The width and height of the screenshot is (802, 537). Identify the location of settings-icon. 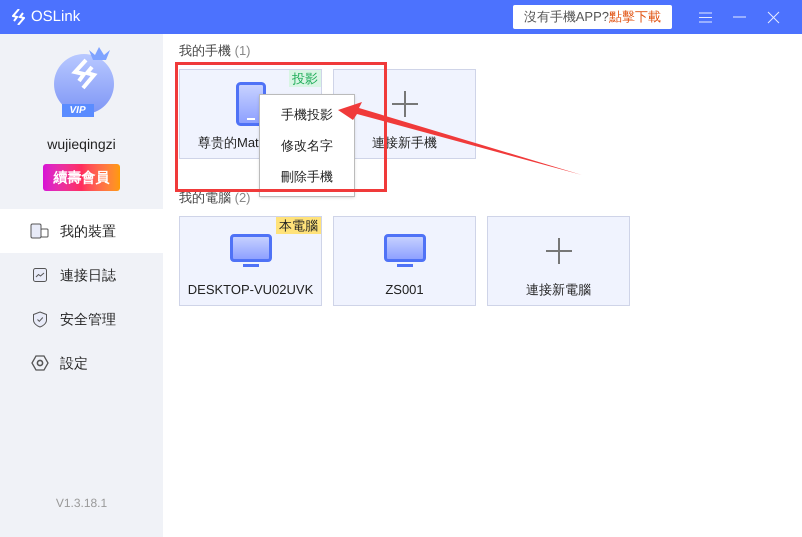
(40, 363).